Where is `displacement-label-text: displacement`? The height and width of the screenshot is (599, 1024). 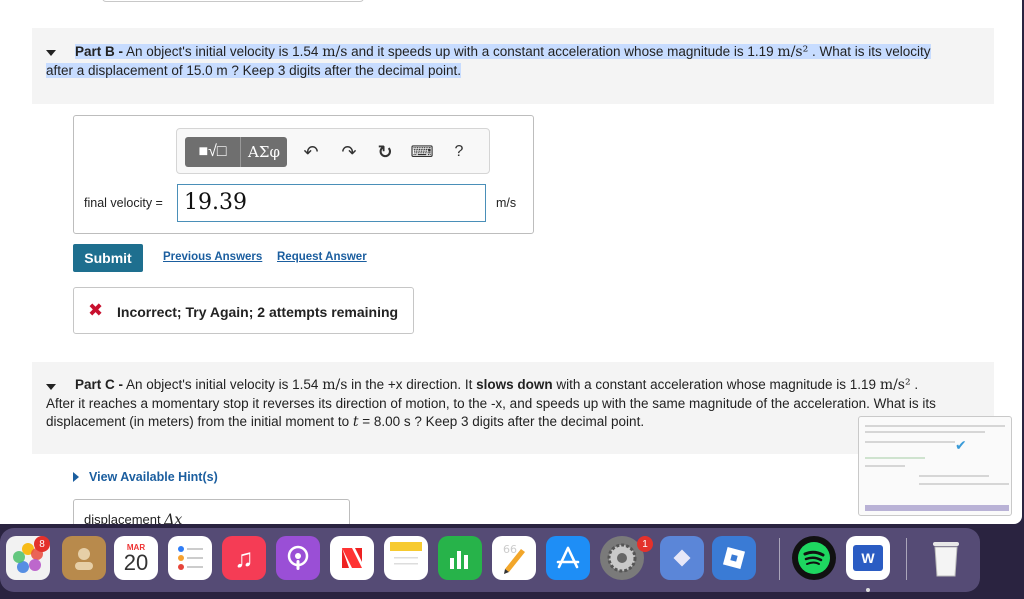
displacement-label-text: displacement is located at coordinates (124, 518).